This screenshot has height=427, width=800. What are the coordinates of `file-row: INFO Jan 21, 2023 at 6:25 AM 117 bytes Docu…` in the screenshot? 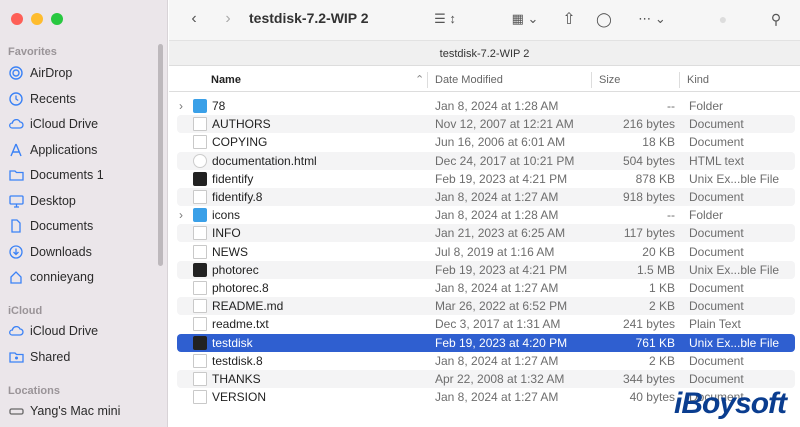 It's located at (486, 233).